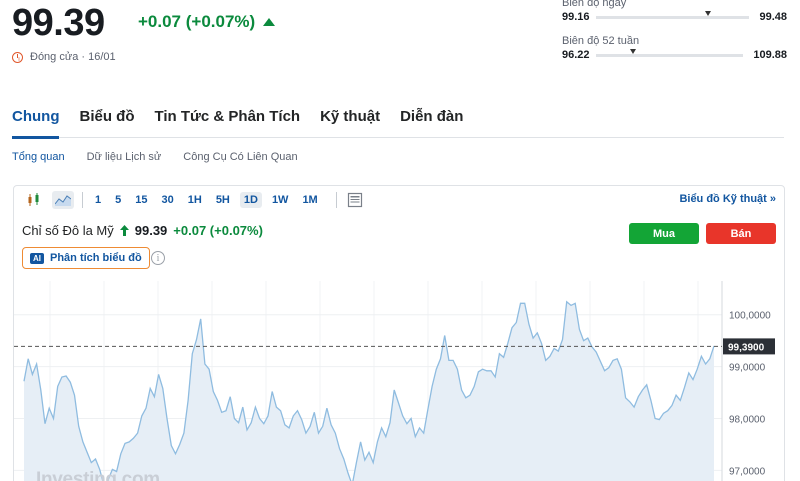  I want to click on day-range-bar, so click(673, 14).